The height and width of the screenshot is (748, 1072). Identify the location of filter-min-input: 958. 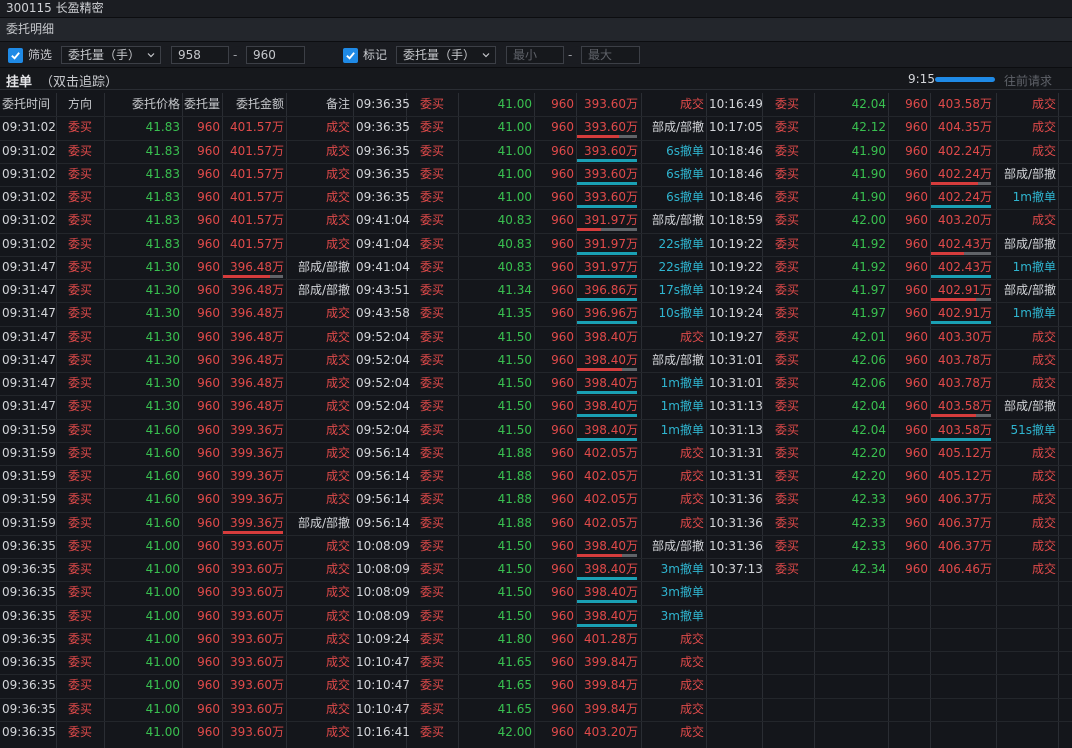
(200, 55).